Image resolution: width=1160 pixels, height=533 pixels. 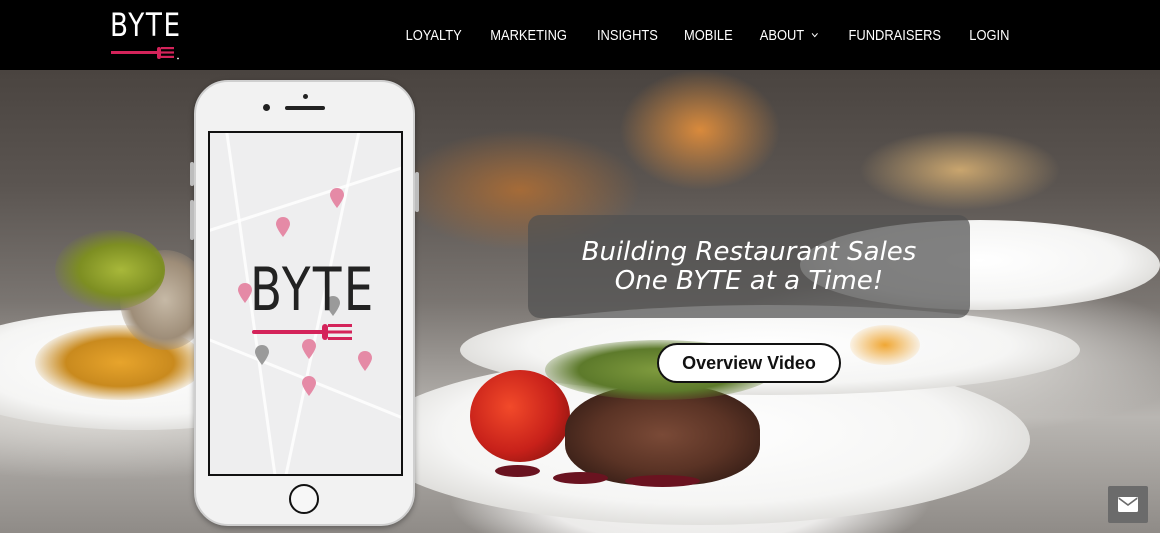 What do you see at coordinates (304, 499) in the screenshot?
I see `phone-home-button` at bounding box center [304, 499].